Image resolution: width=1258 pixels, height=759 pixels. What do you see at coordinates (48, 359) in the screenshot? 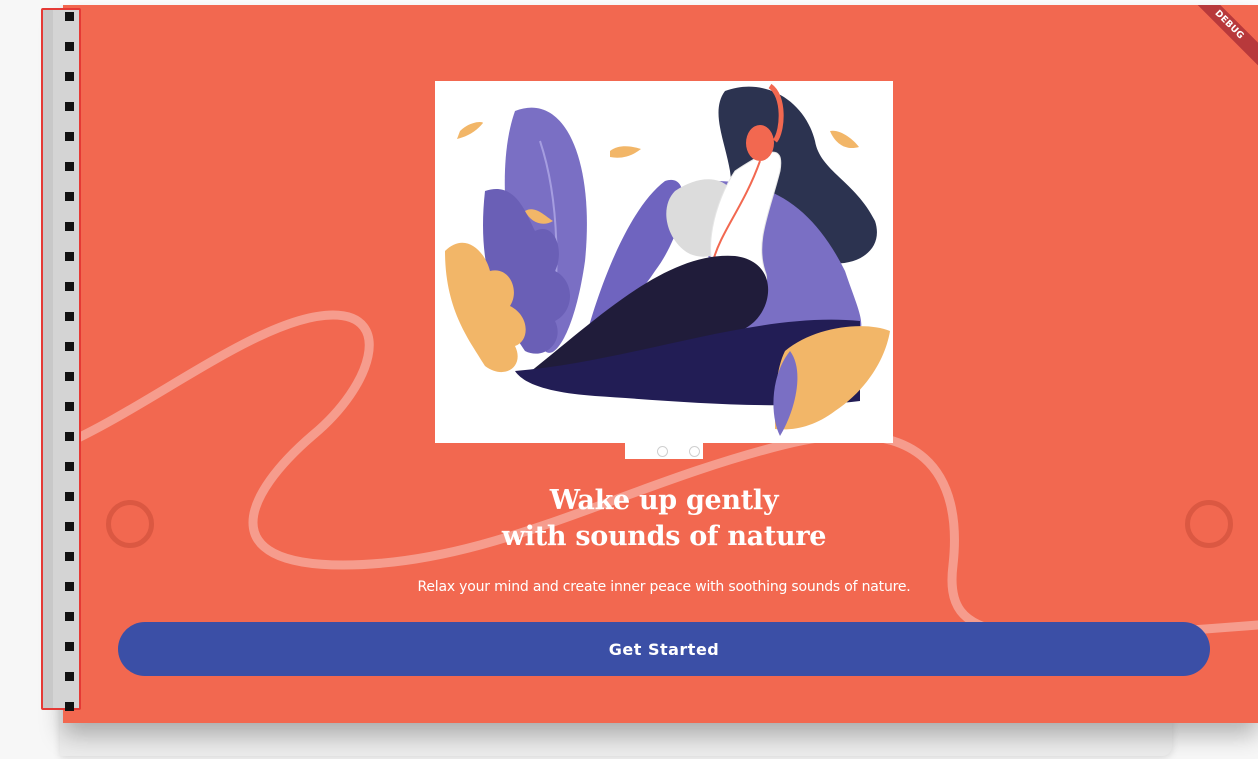
I see `strip-edge` at bounding box center [48, 359].